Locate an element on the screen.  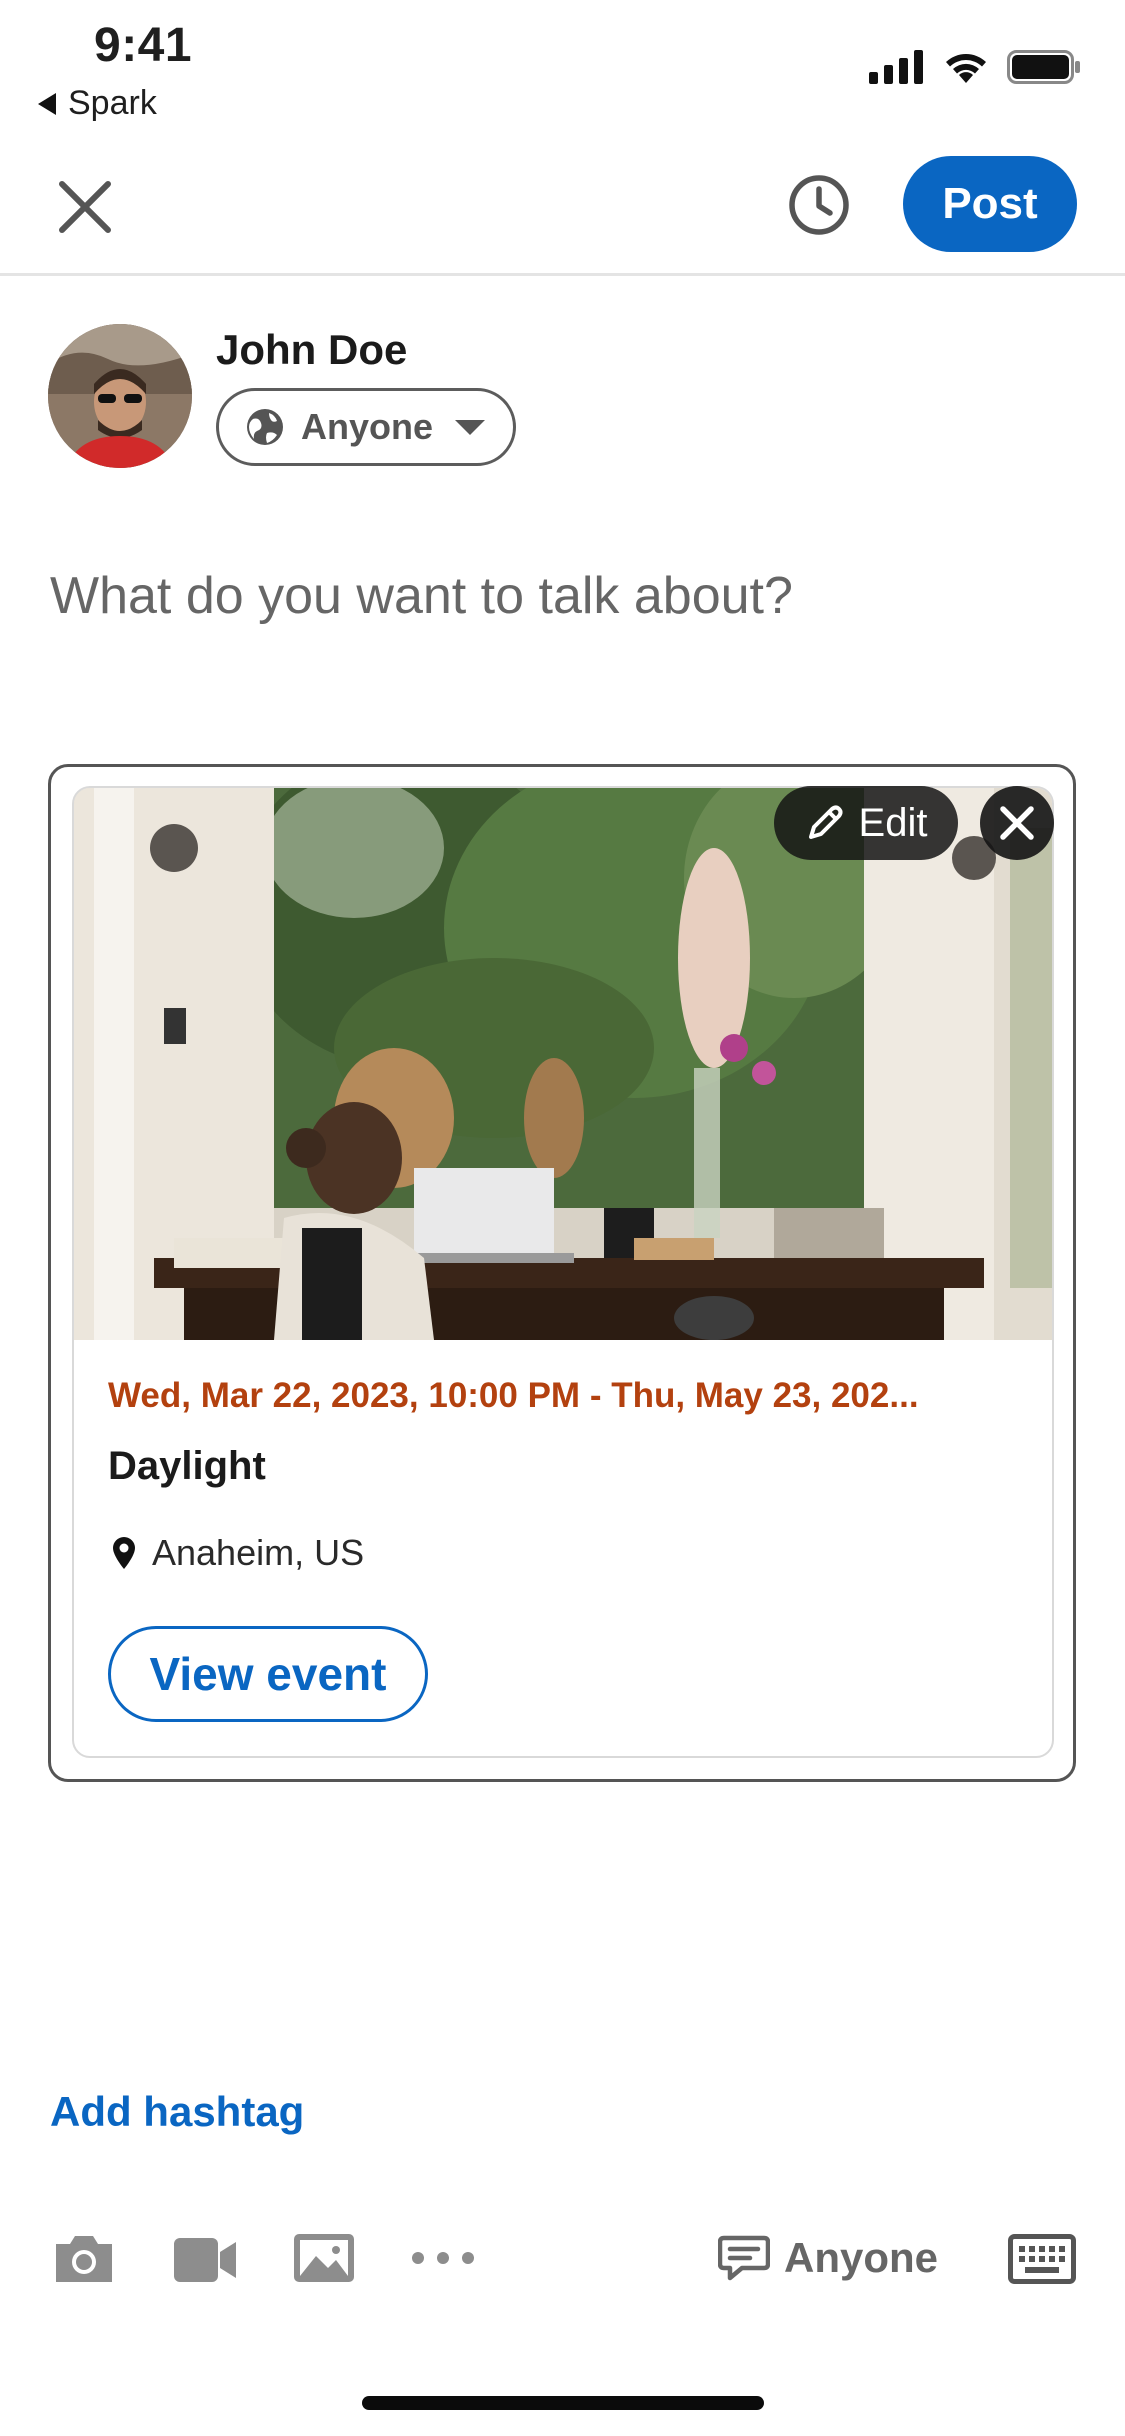
pencil-icon is located at coordinates (825, 822).